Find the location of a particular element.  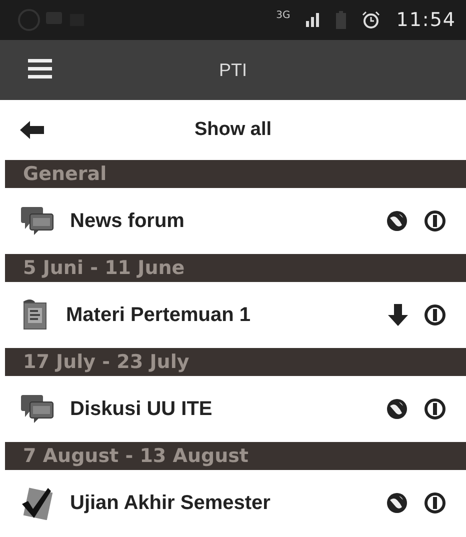

clock-time: 11:54 is located at coordinates (426, 20).